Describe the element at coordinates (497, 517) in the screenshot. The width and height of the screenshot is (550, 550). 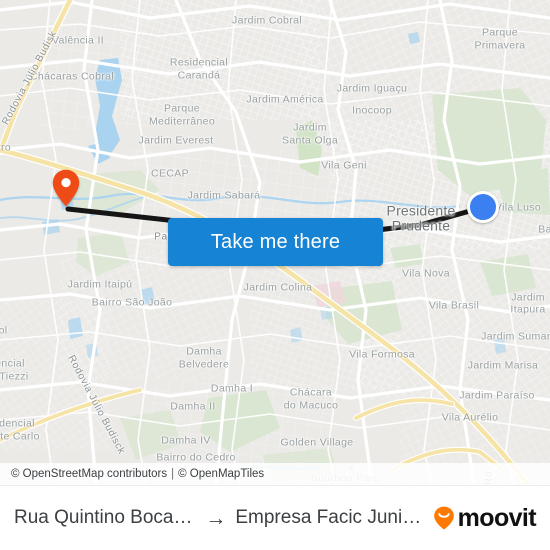
I see `moovit-wordmark: moovit` at that location.